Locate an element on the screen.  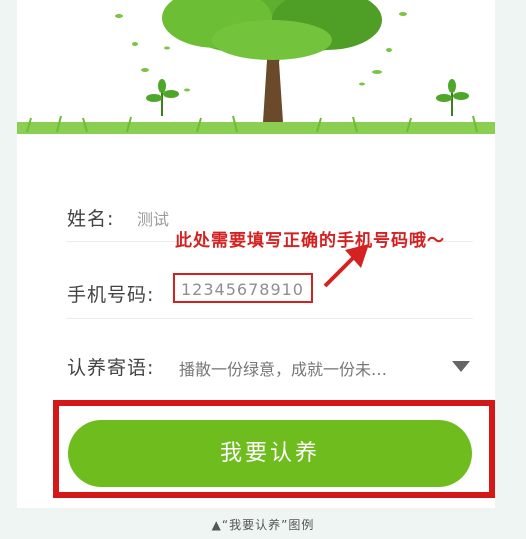
phone-highlight-box: 12345678910 is located at coordinates (243, 288).